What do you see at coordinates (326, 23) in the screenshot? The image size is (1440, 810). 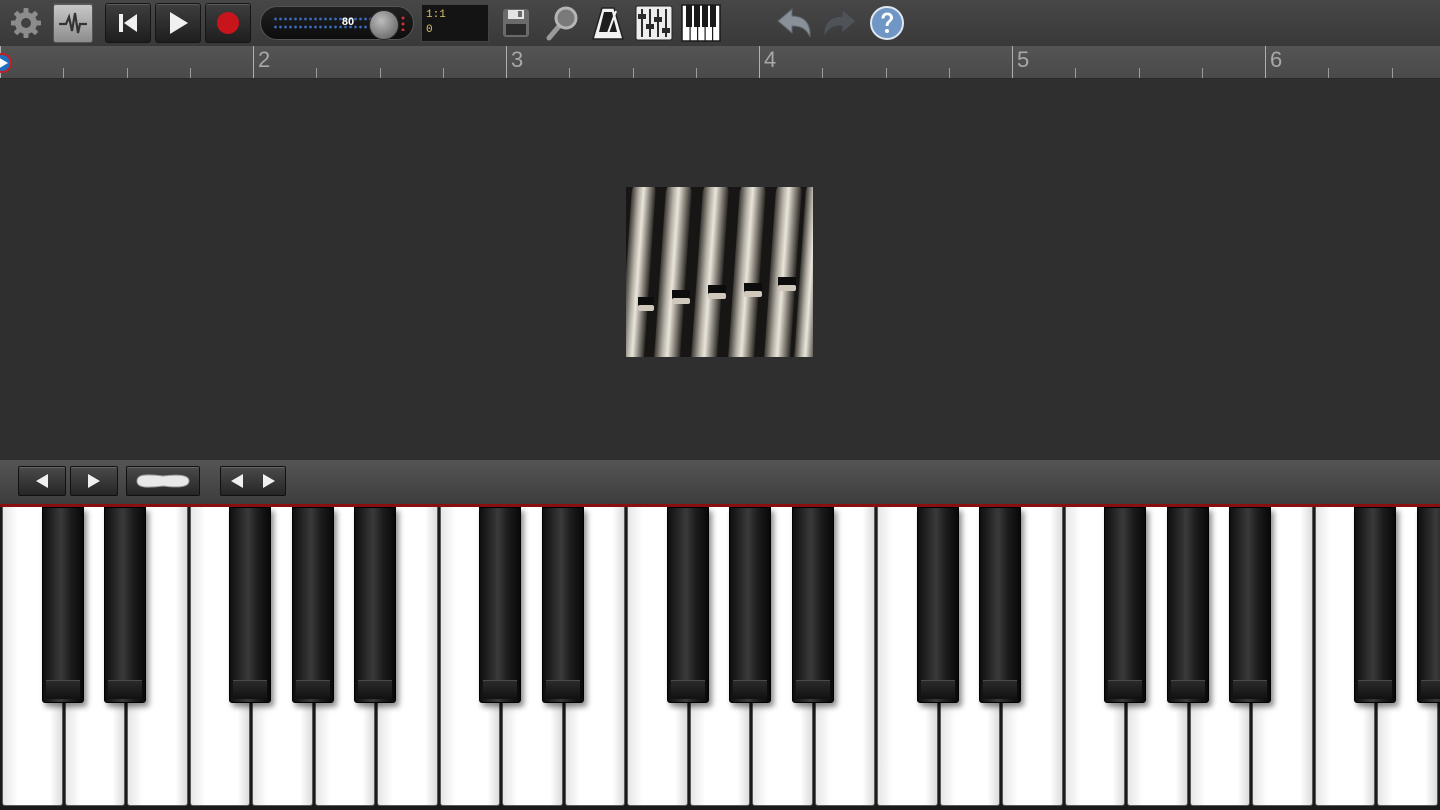 I see `tempo-dots` at bounding box center [326, 23].